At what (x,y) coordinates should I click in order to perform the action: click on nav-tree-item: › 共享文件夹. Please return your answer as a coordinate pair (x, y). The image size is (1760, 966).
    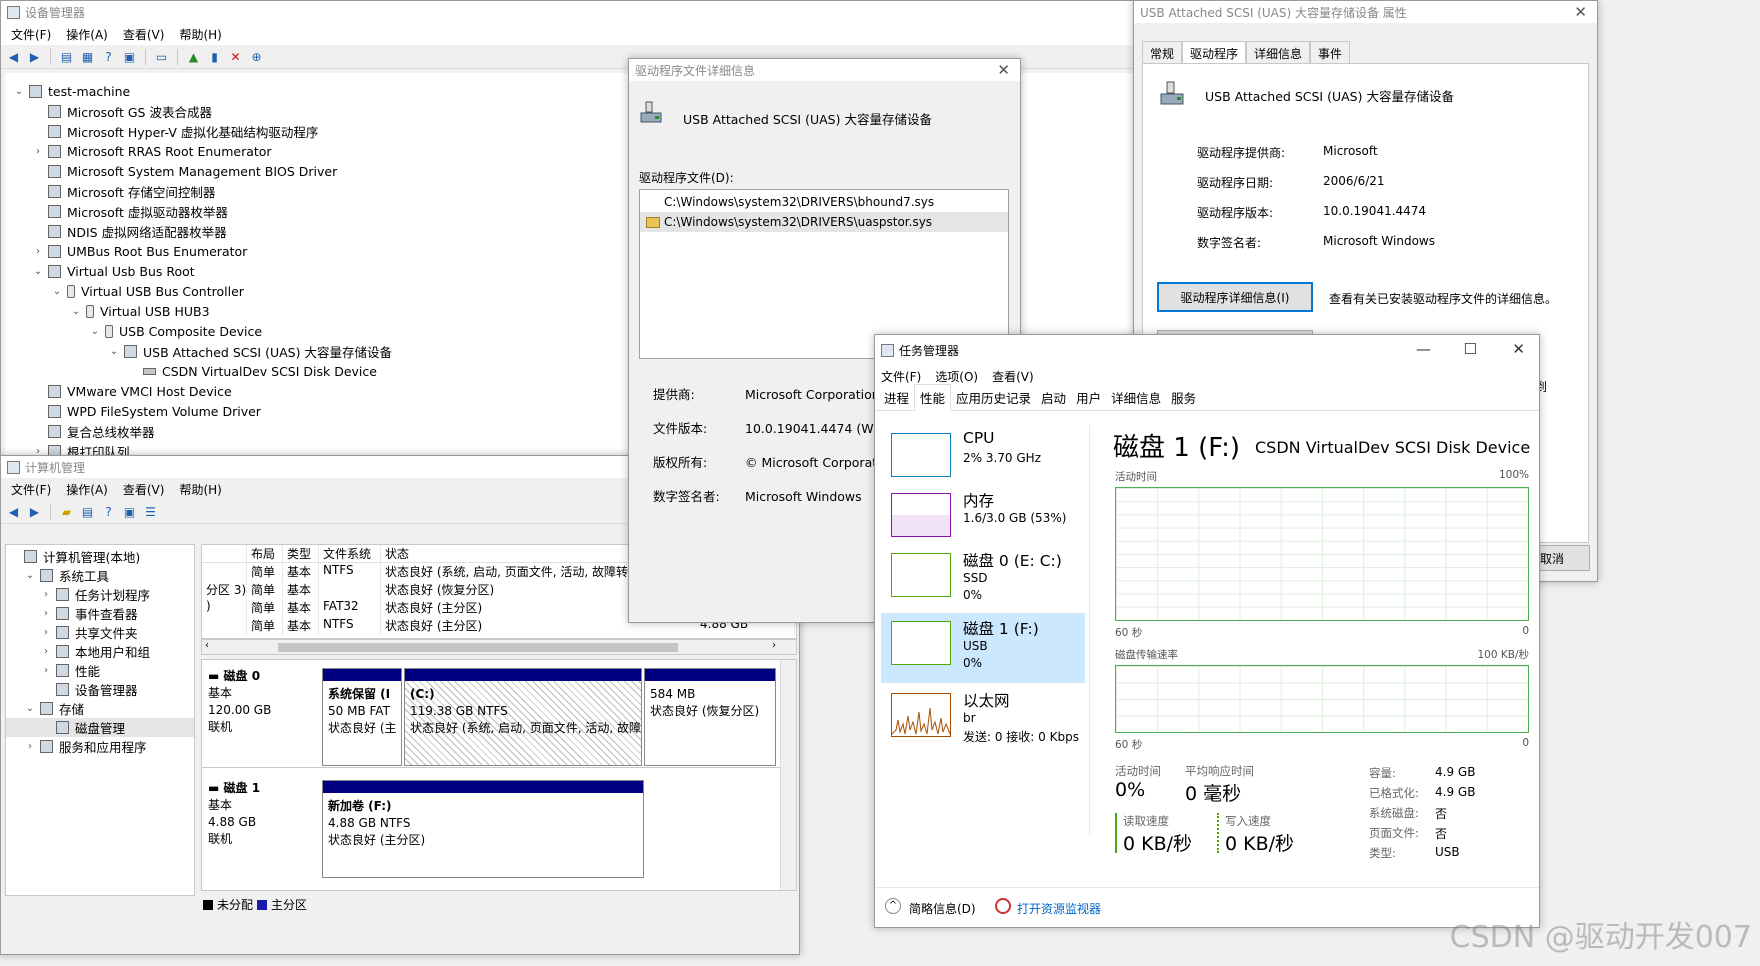
    Looking at the image, I should click on (100, 632).